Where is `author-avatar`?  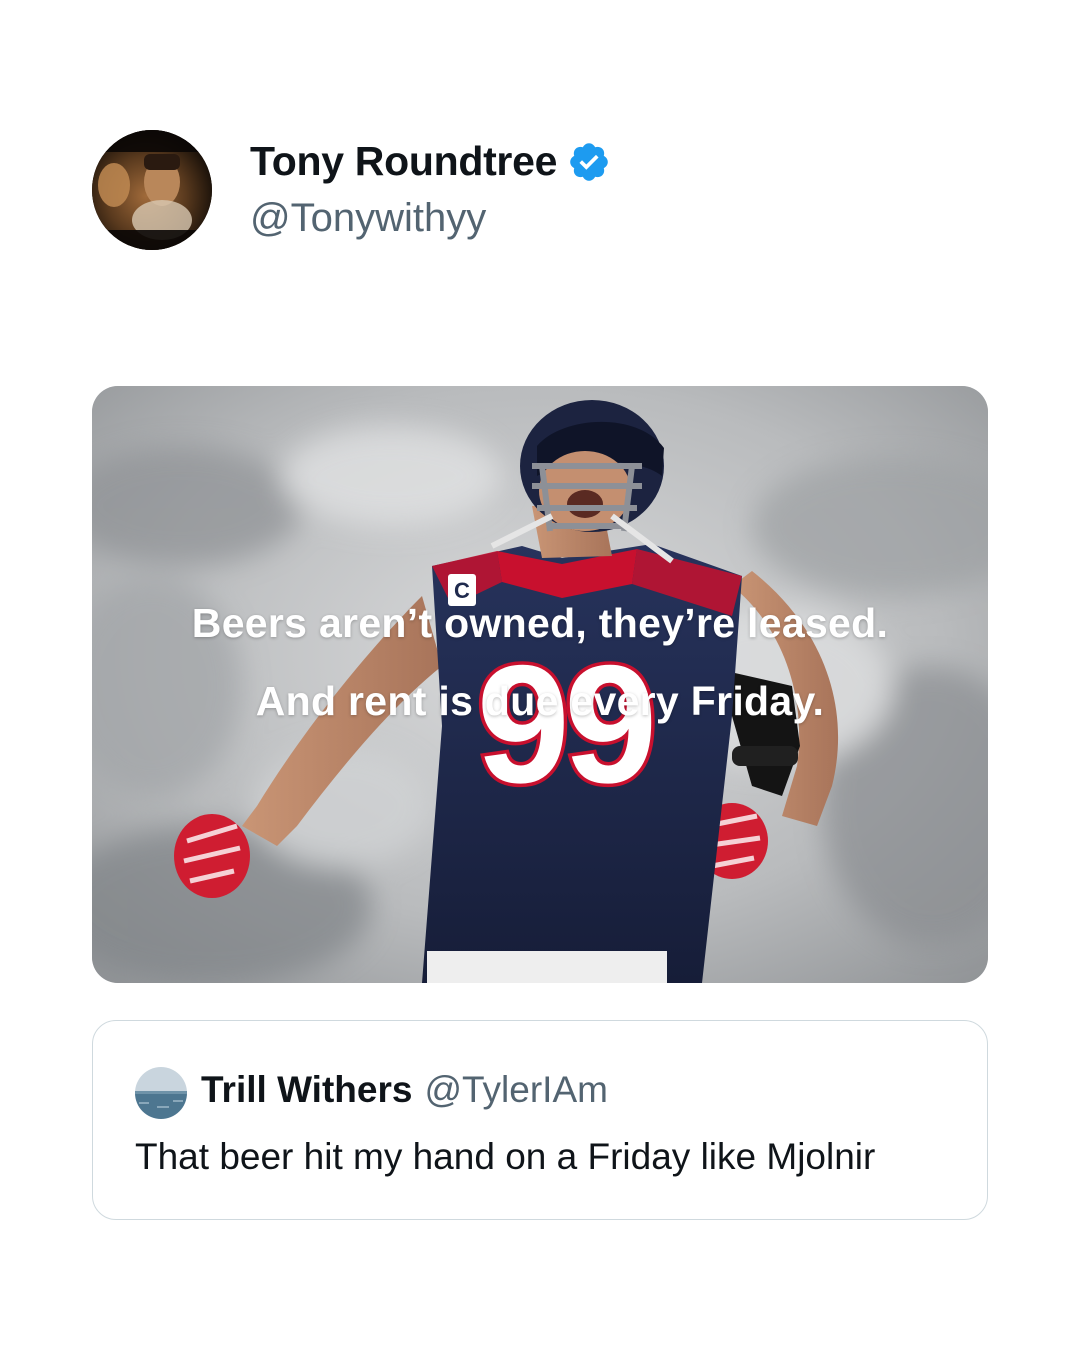 author-avatar is located at coordinates (152, 190).